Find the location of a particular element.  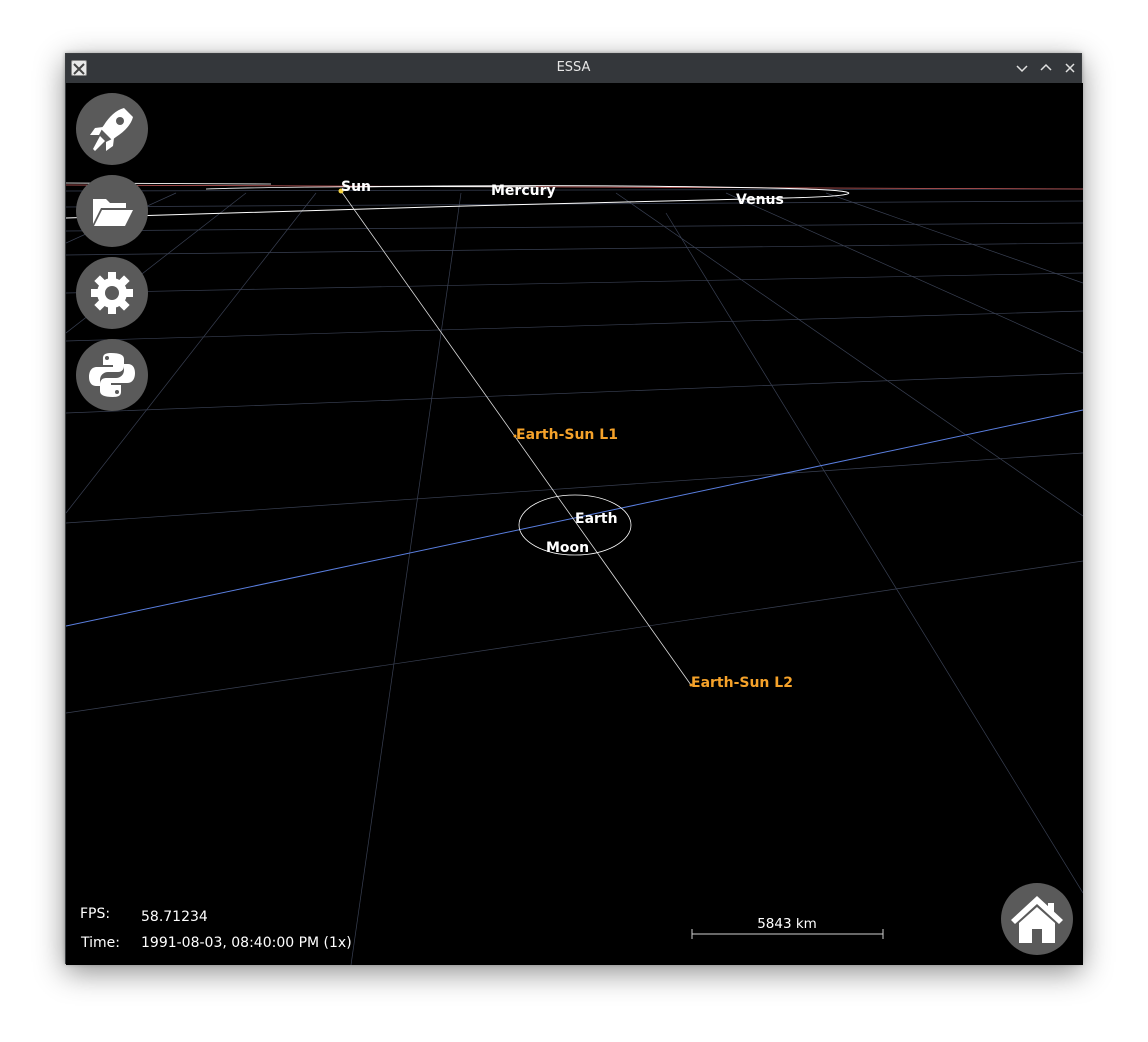

open-file-button is located at coordinates (112, 211).